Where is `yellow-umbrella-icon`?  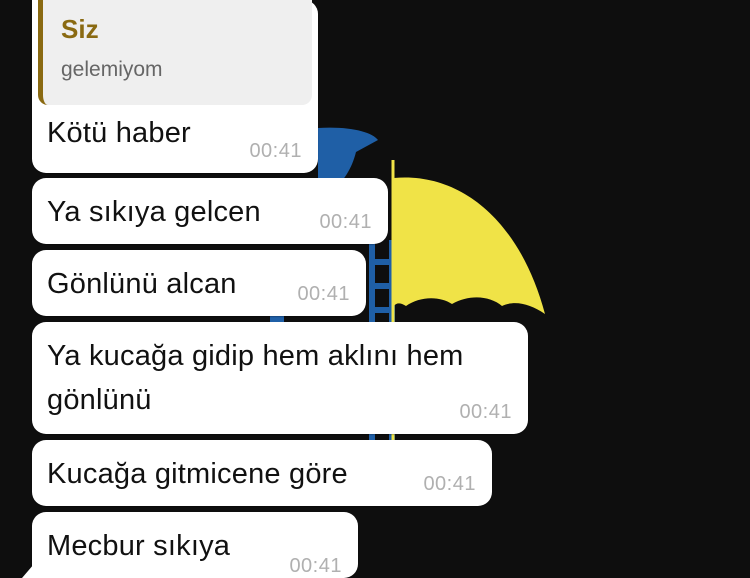 yellow-umbrella-icon is located at coordinates (469, 245).